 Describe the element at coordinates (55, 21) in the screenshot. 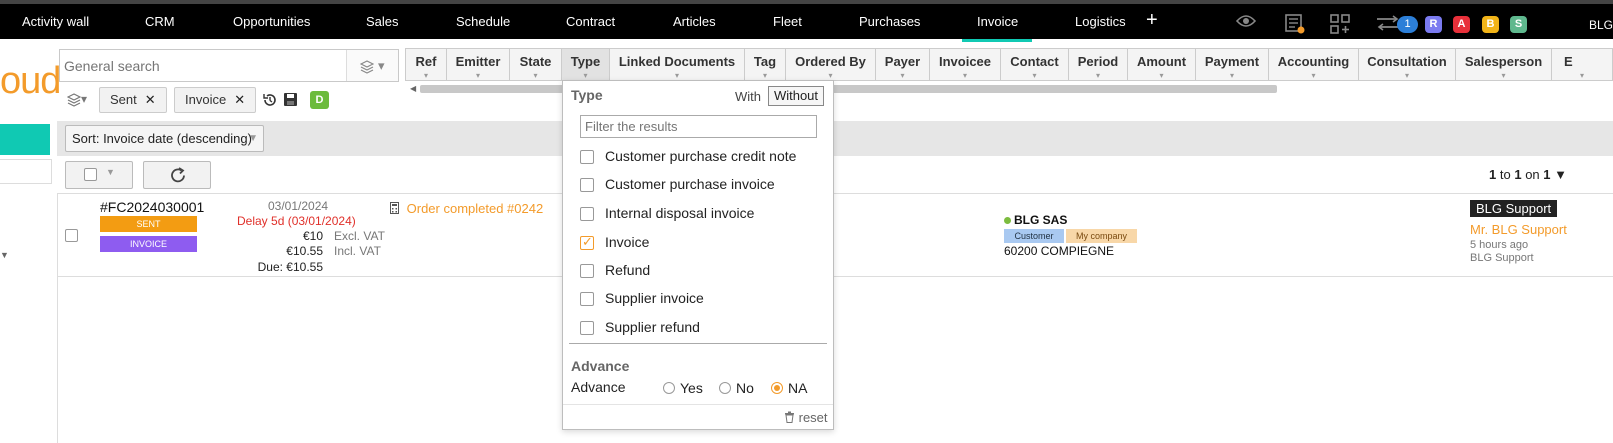

I see `nav-item-activity-wall: Activity wall` at that location.